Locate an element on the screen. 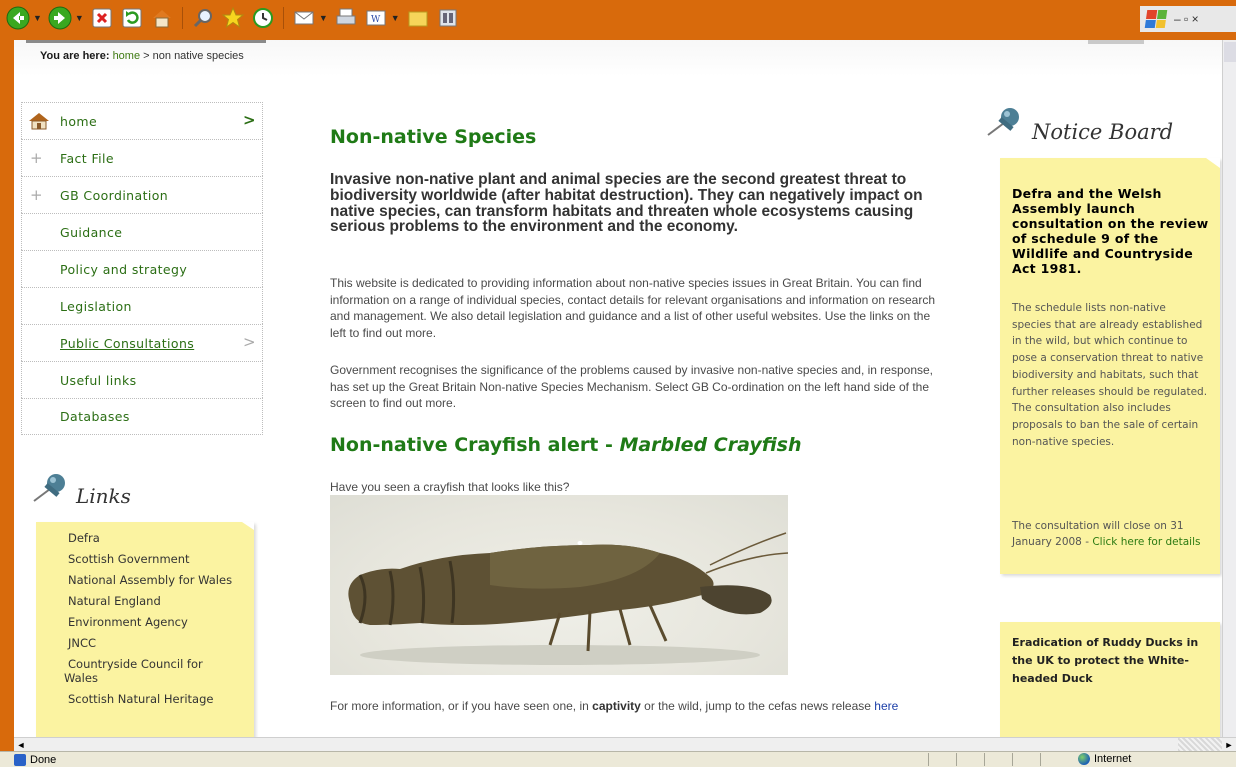 Image resolution: width=1236 pixels, height=767 pixels. page-icon is located at coordinates (20, 759).